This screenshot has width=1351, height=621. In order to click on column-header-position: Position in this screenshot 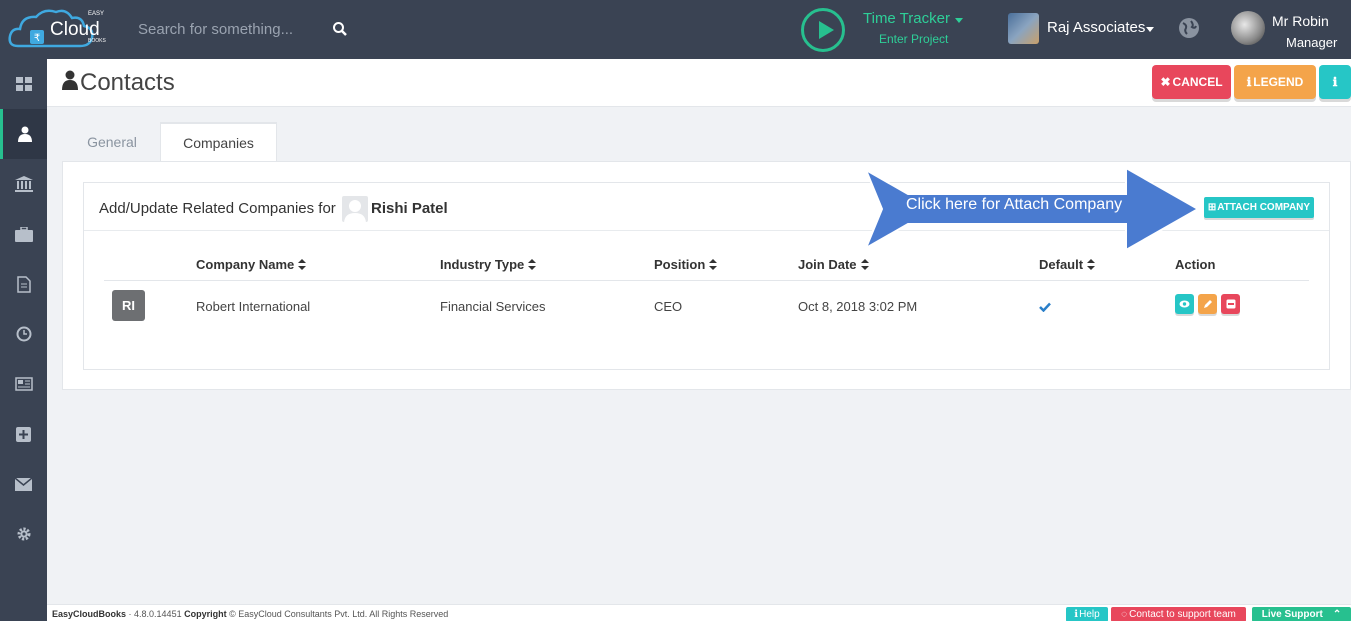, I will do `click(686, 265)`.